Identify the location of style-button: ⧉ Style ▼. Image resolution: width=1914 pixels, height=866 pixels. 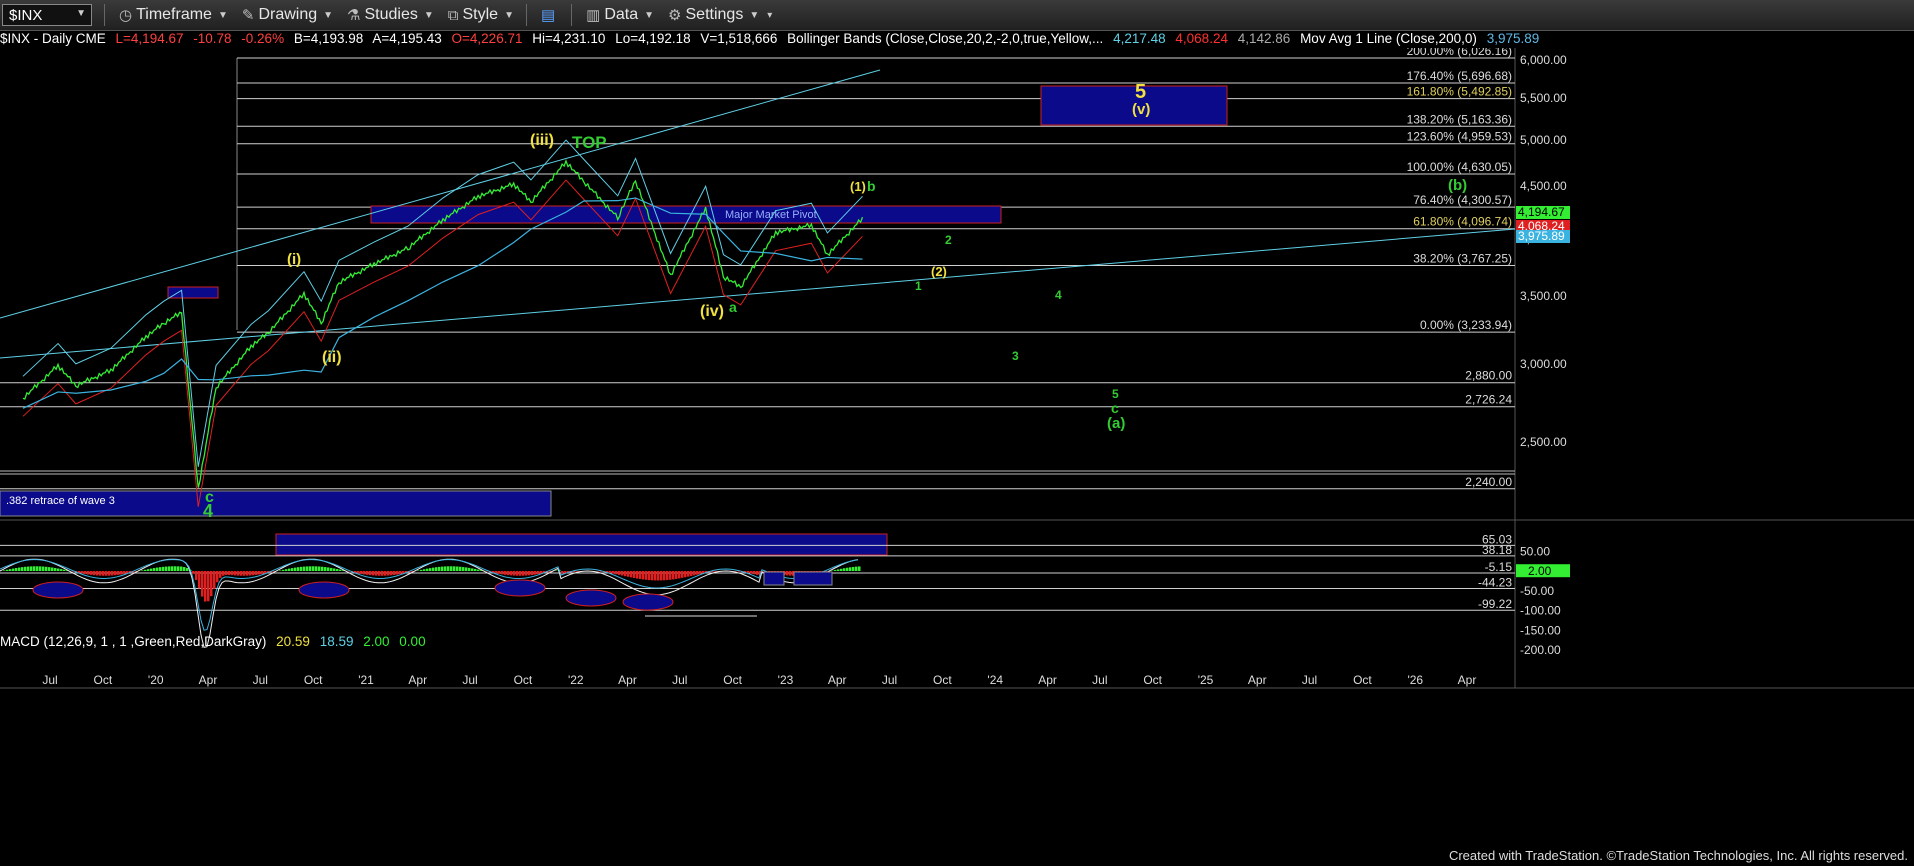
(481, 15).